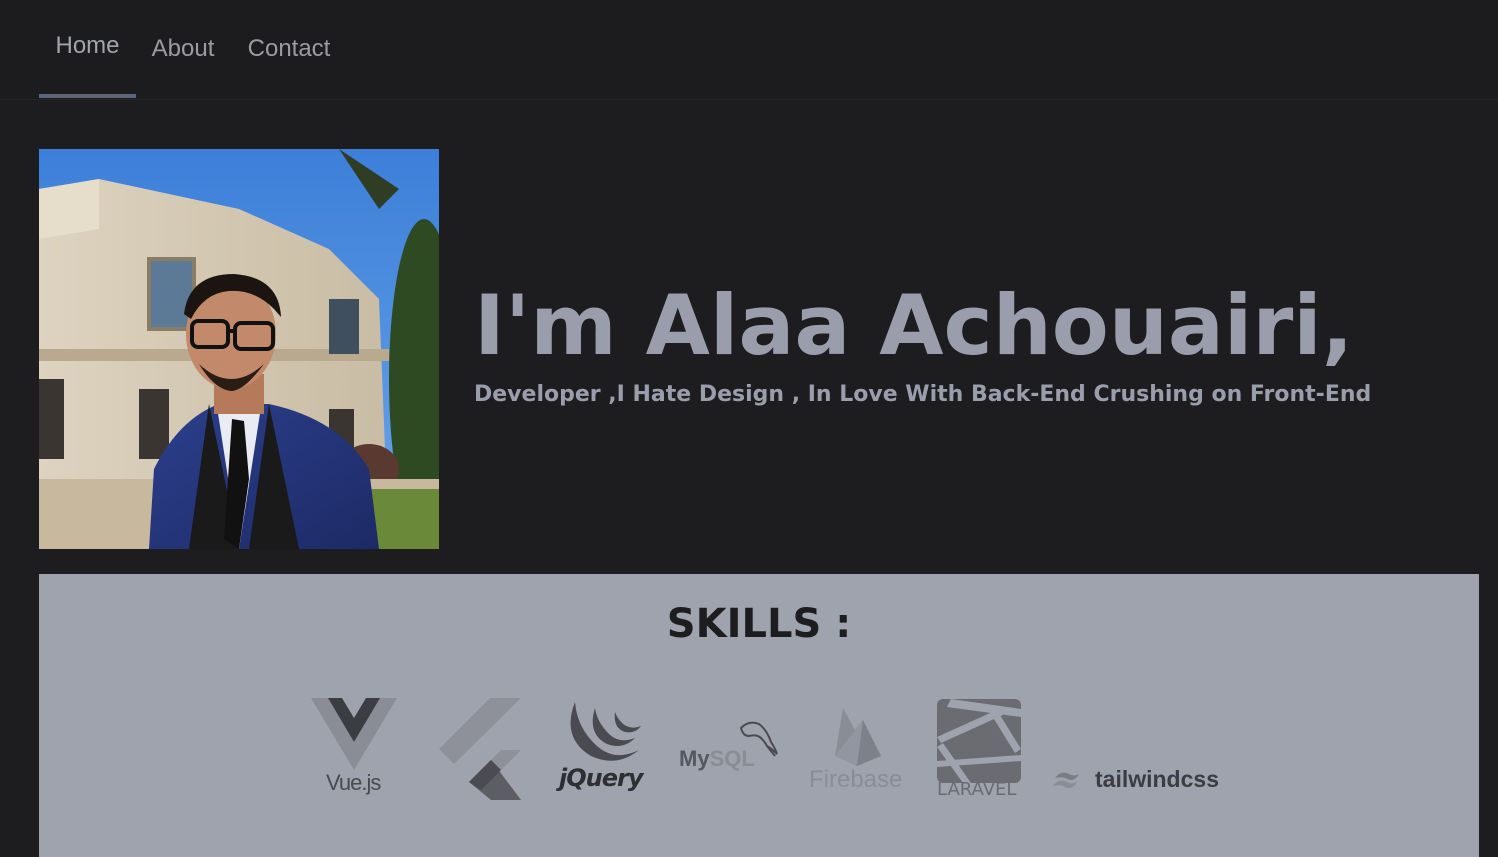 This screenshot has height=857, width=1498. I want to click on vuejs-logo: Vue.js, so click(354, 749).